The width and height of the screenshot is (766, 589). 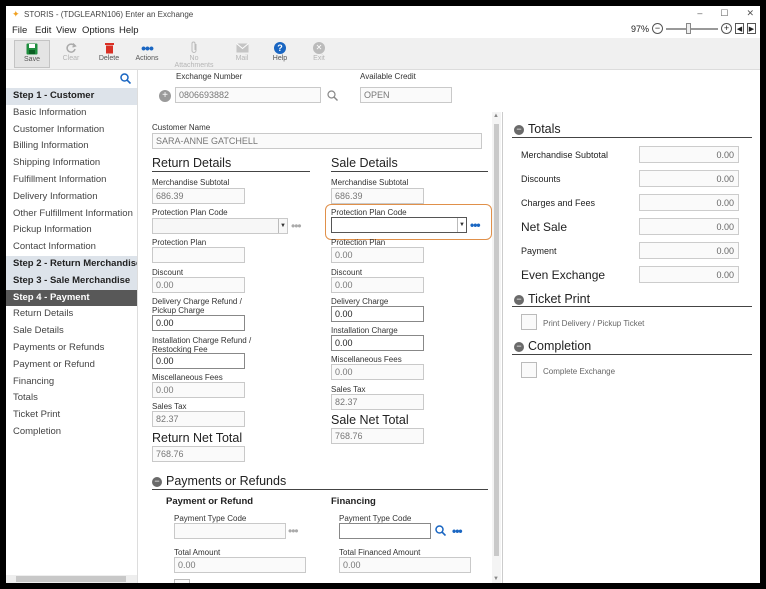 I want to click on minimize-icon: –, so click(x=699, y=13).